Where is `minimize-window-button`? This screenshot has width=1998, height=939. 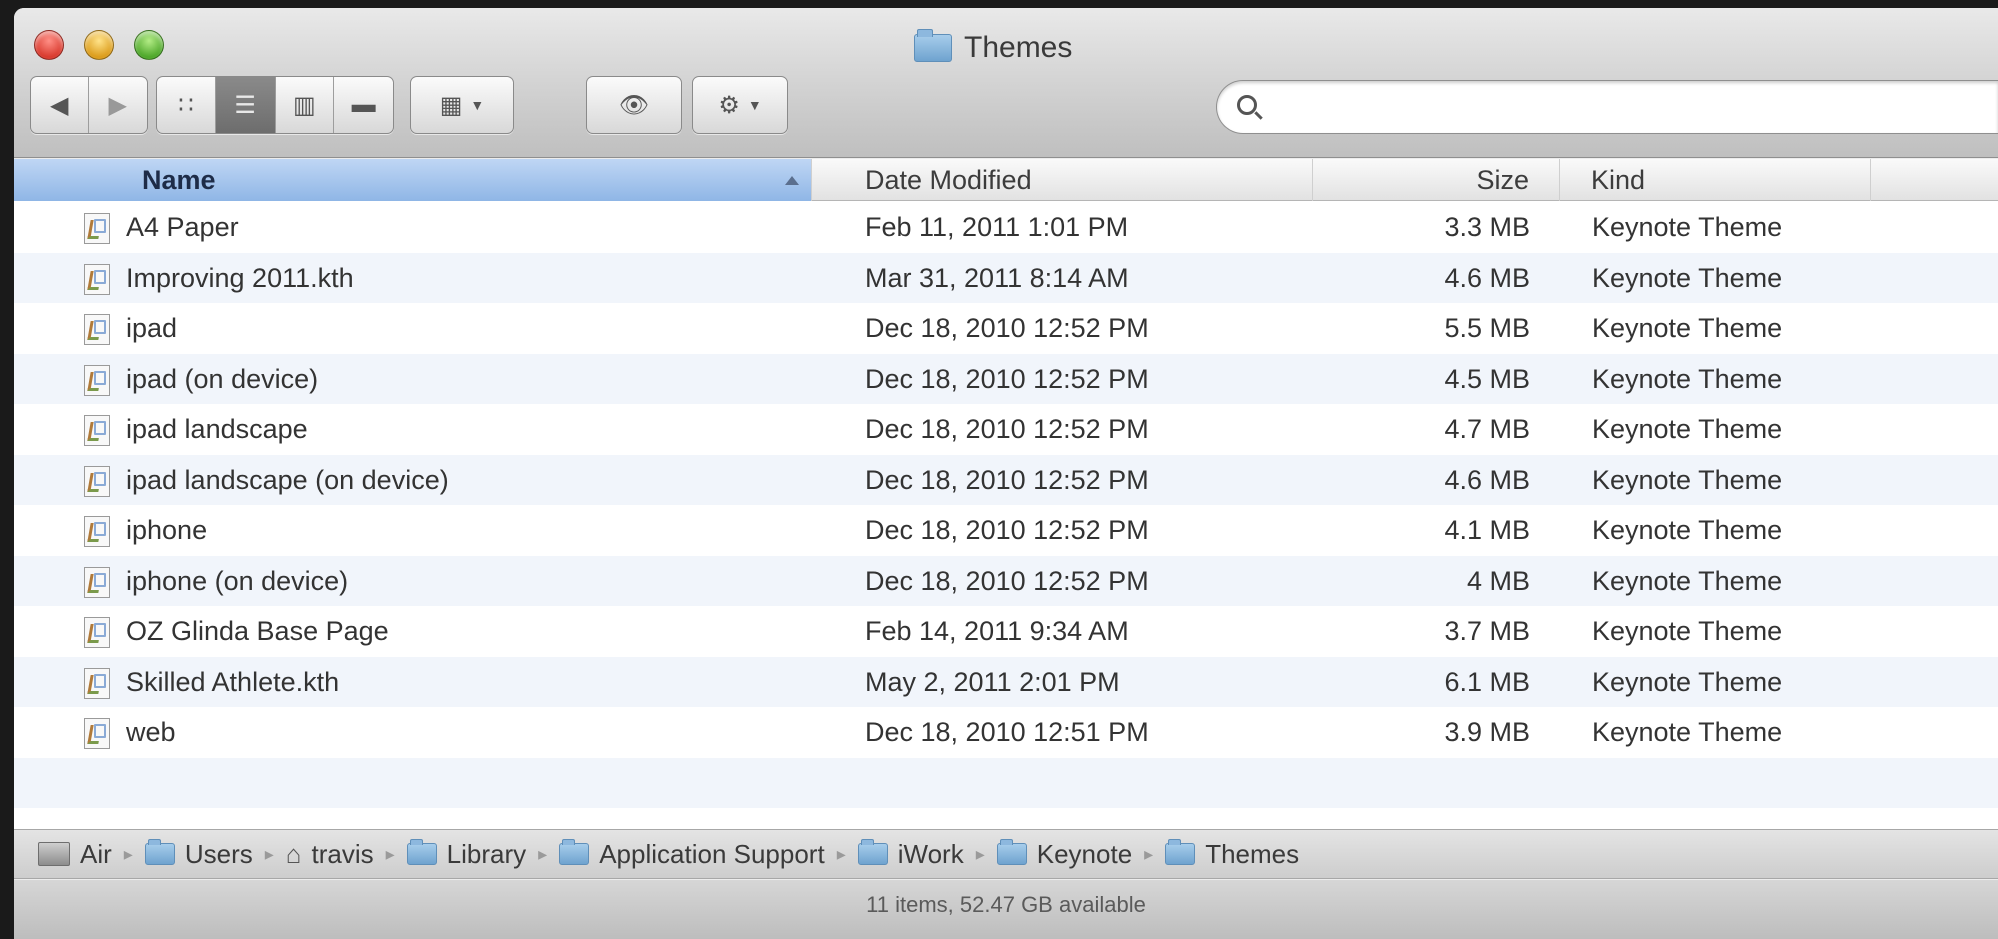
minimize-window-button is located at coordinates (99, 45).